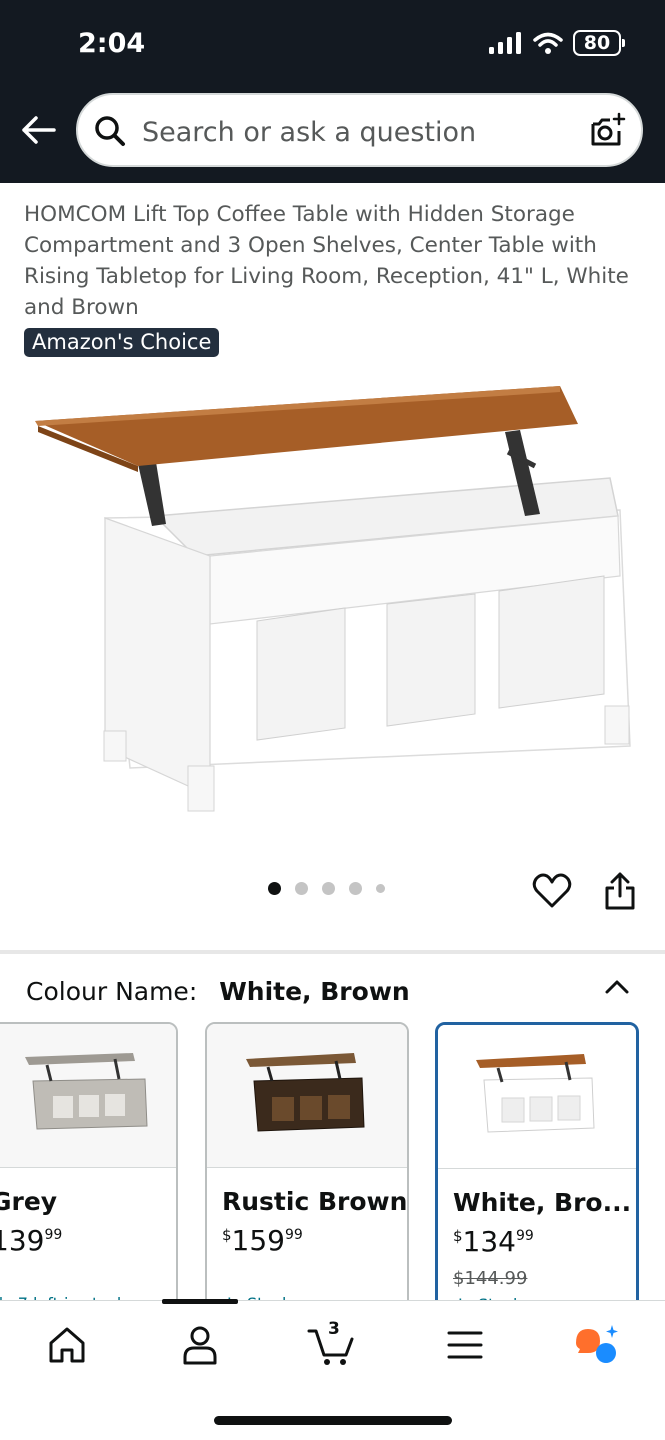 The width and height of the screenshot is (665, 1440). What do you see at coordinates (262, 1240) in the screenshot?
I see `swatch-price: $15999` at bounding box center [262, 1240].